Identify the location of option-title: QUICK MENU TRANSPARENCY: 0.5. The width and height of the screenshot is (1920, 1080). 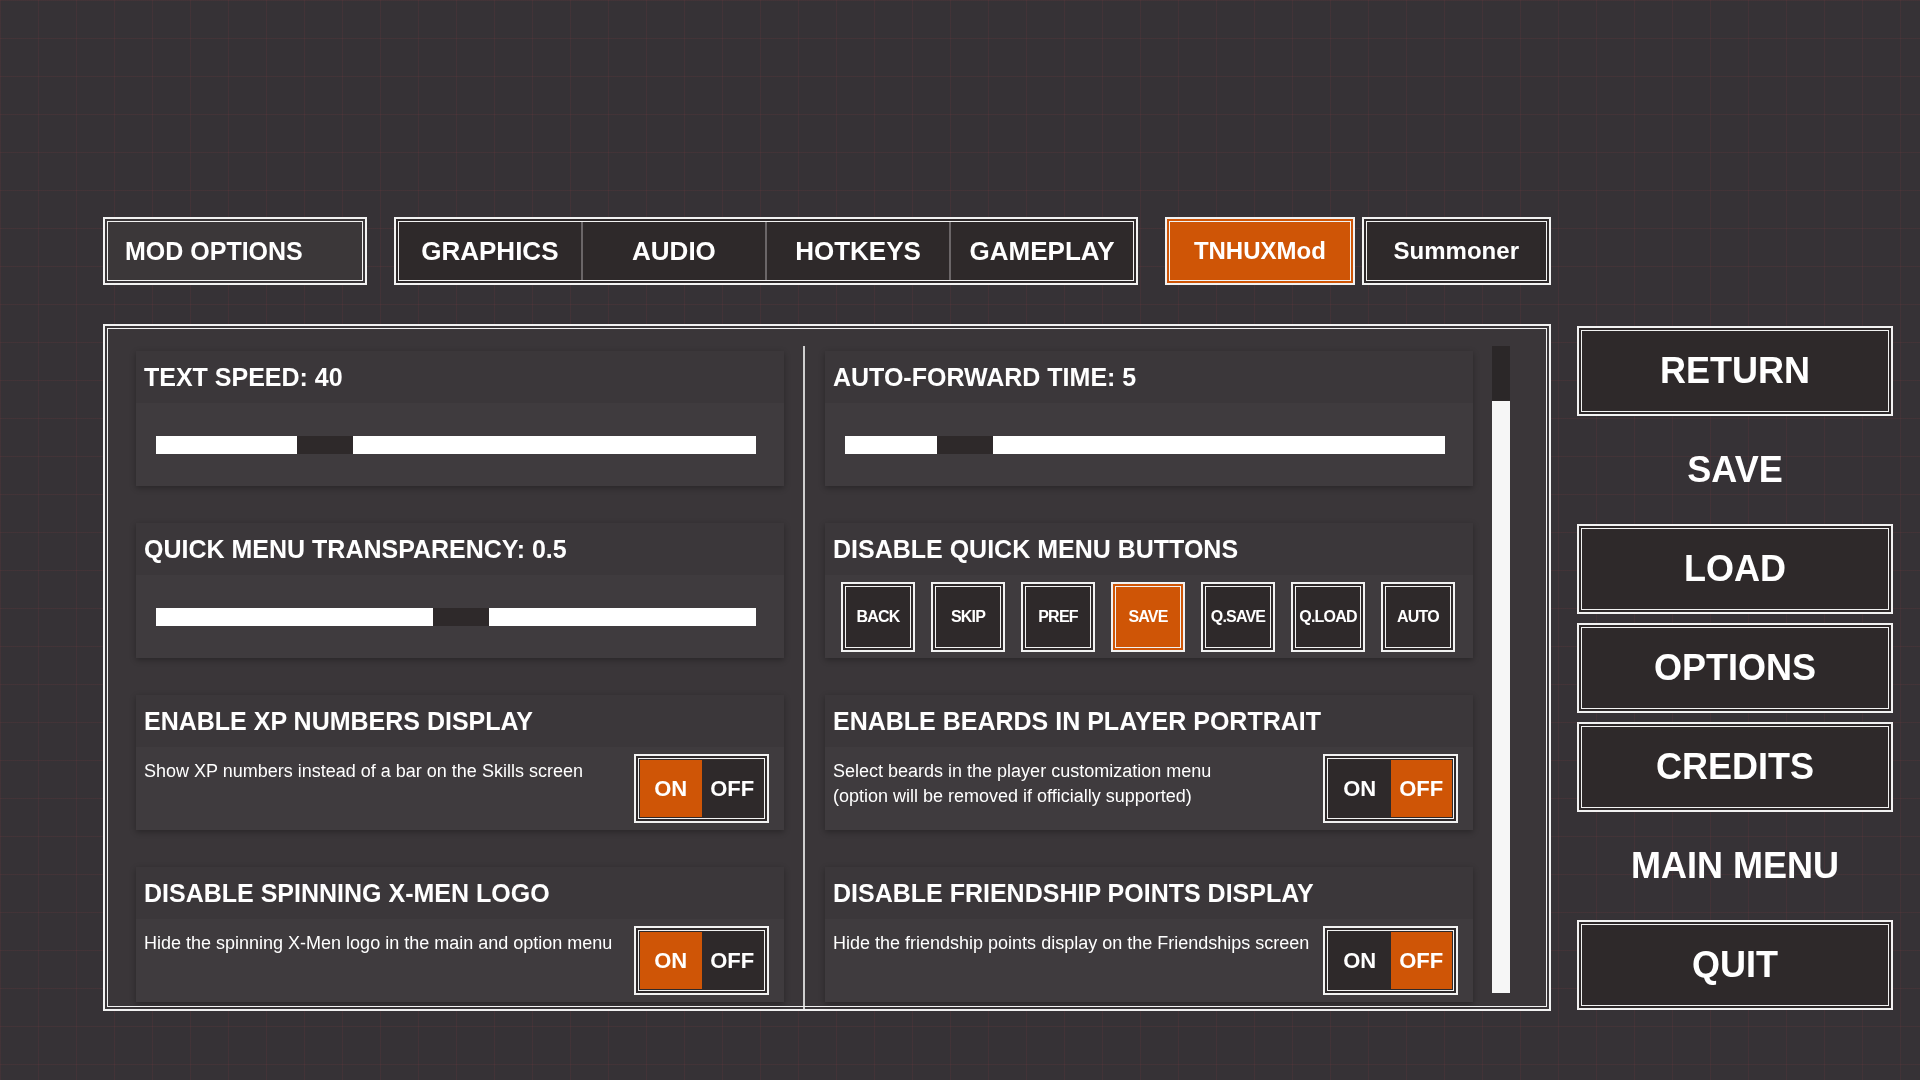
(460, 549).